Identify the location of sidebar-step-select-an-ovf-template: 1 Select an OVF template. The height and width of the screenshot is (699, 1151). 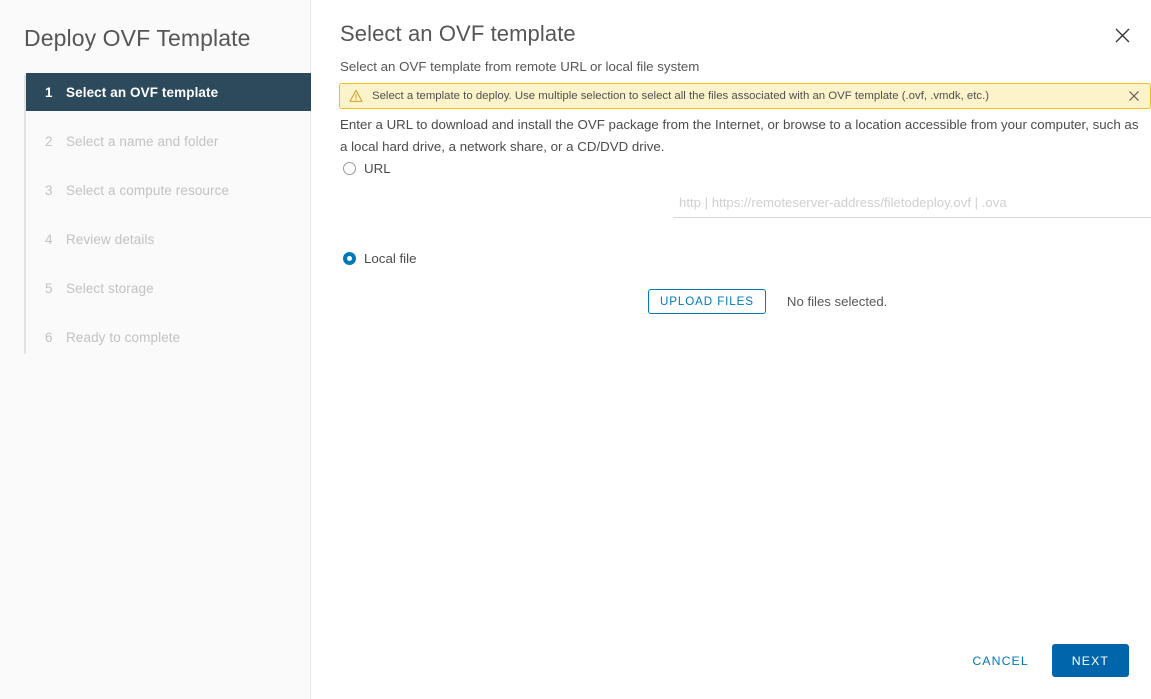
(168, 92).